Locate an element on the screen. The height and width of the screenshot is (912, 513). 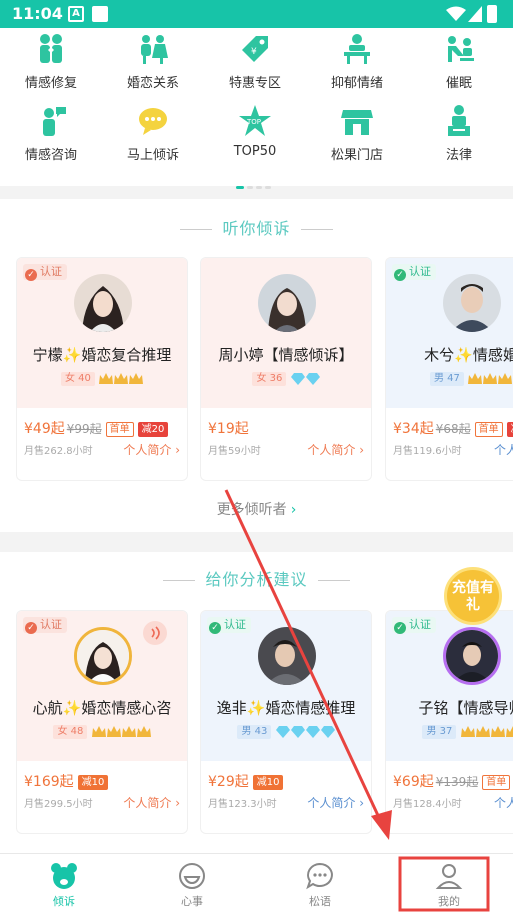
gender-age-badge: 男 47 is located at coordinates (446, 379).